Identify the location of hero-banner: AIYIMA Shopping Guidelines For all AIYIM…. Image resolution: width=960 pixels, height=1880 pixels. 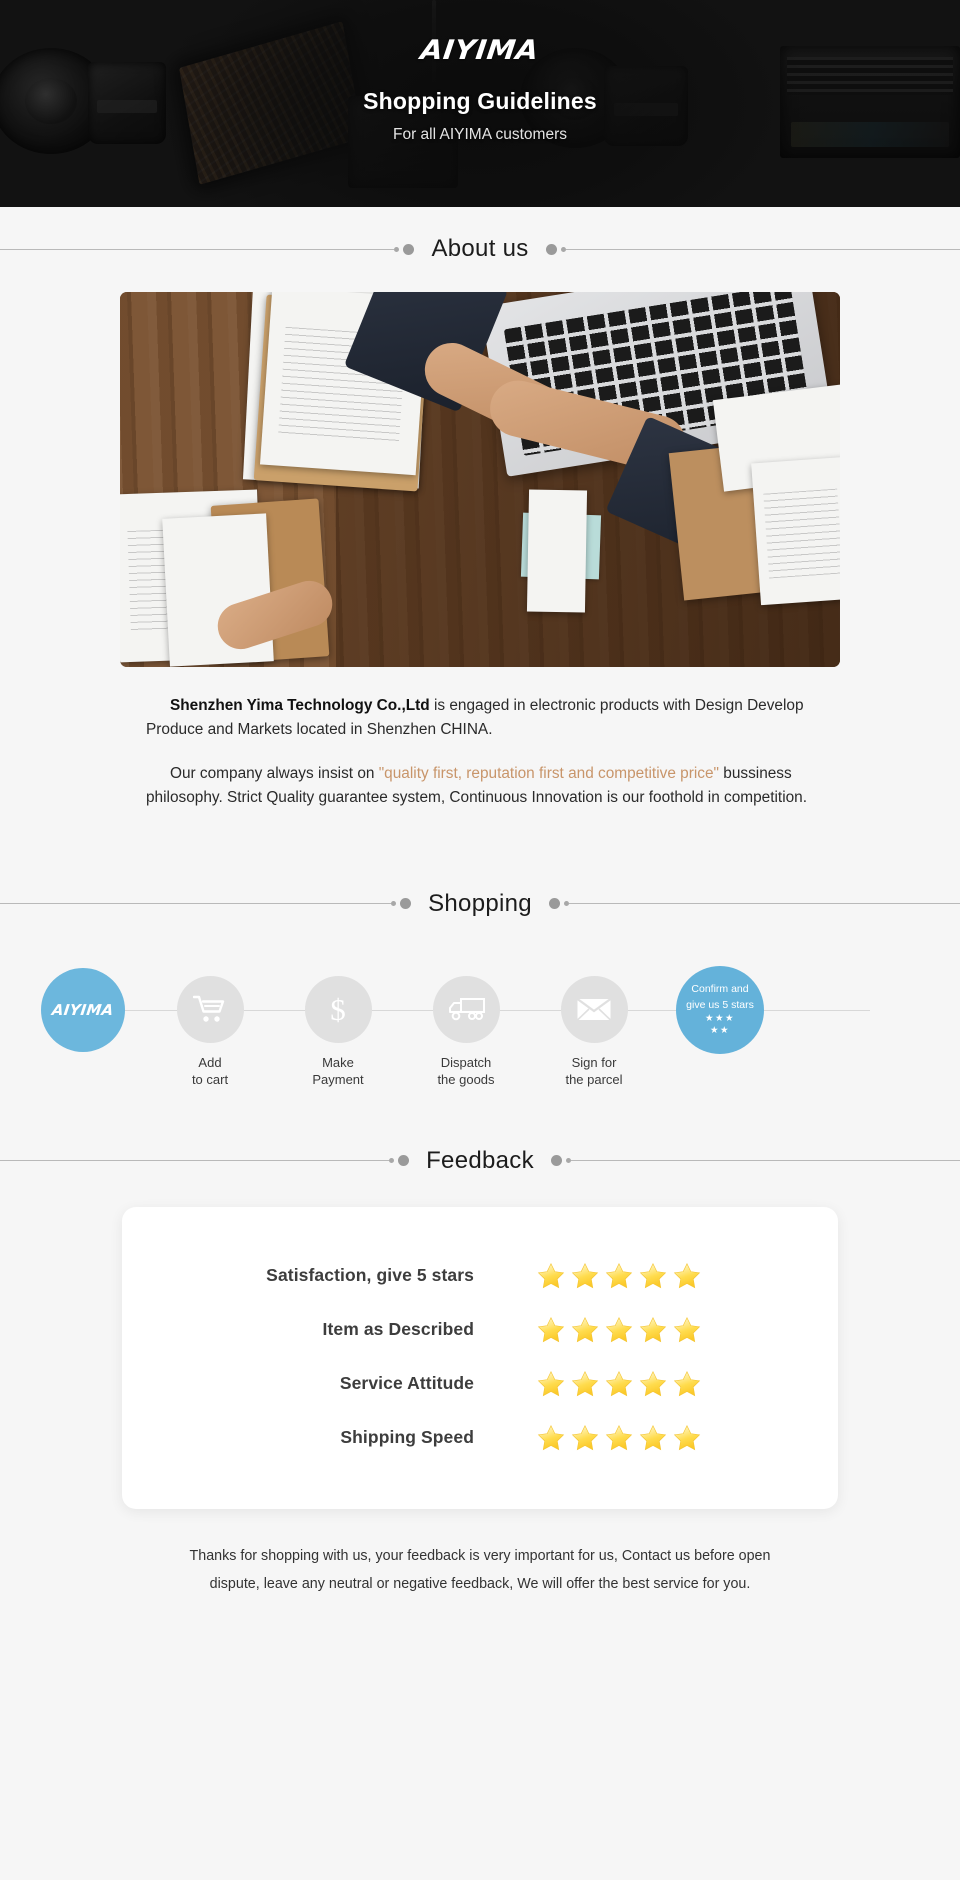
(480, 103).